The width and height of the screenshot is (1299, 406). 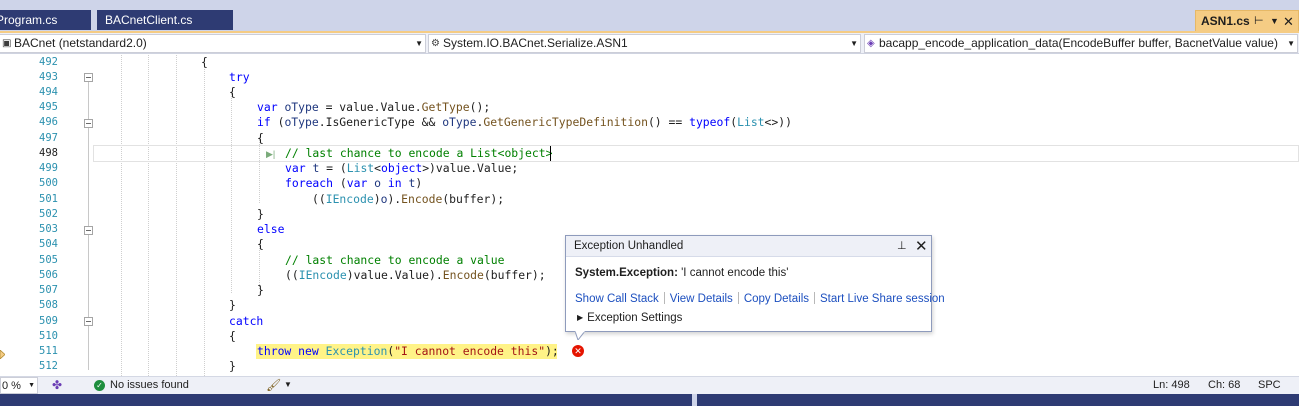 What do you see at coordinates (871, 43) in the screenshot?
I see `method-icon: ◈` at bounding box center [871, 43].